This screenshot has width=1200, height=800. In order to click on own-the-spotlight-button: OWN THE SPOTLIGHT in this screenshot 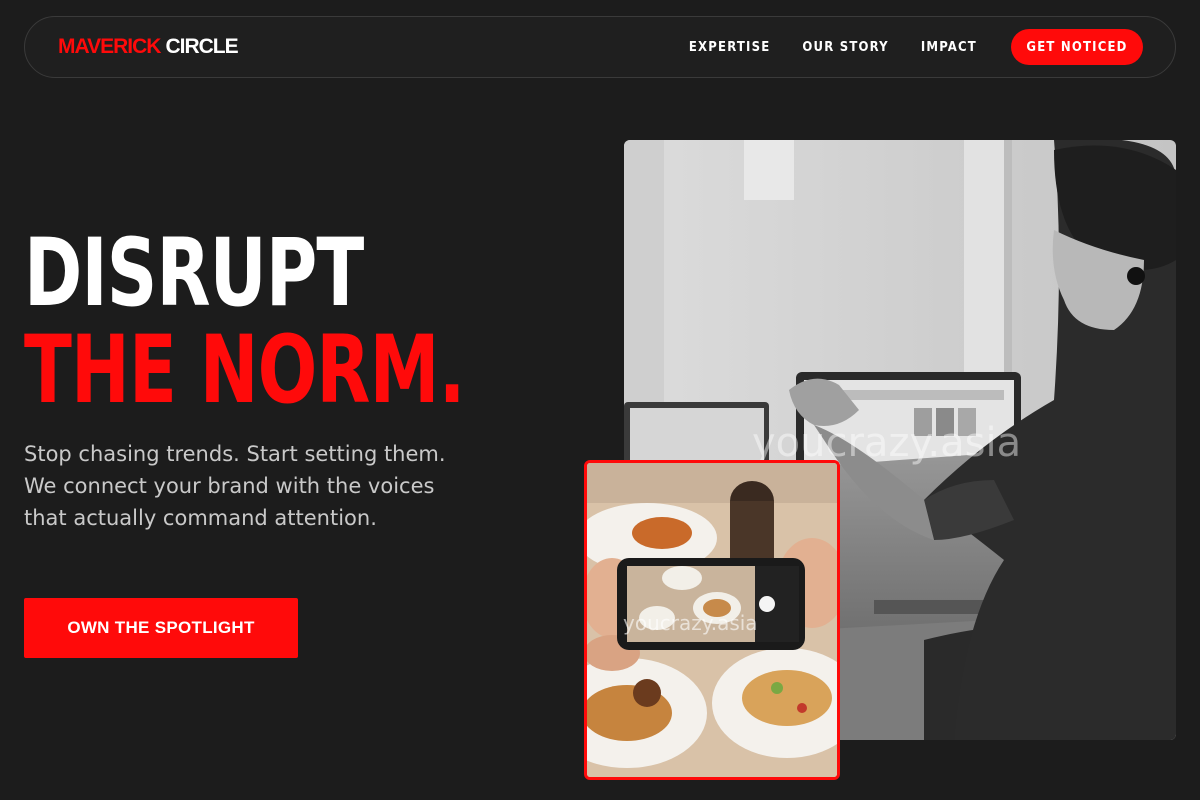, I will do `click(161, 628)`.